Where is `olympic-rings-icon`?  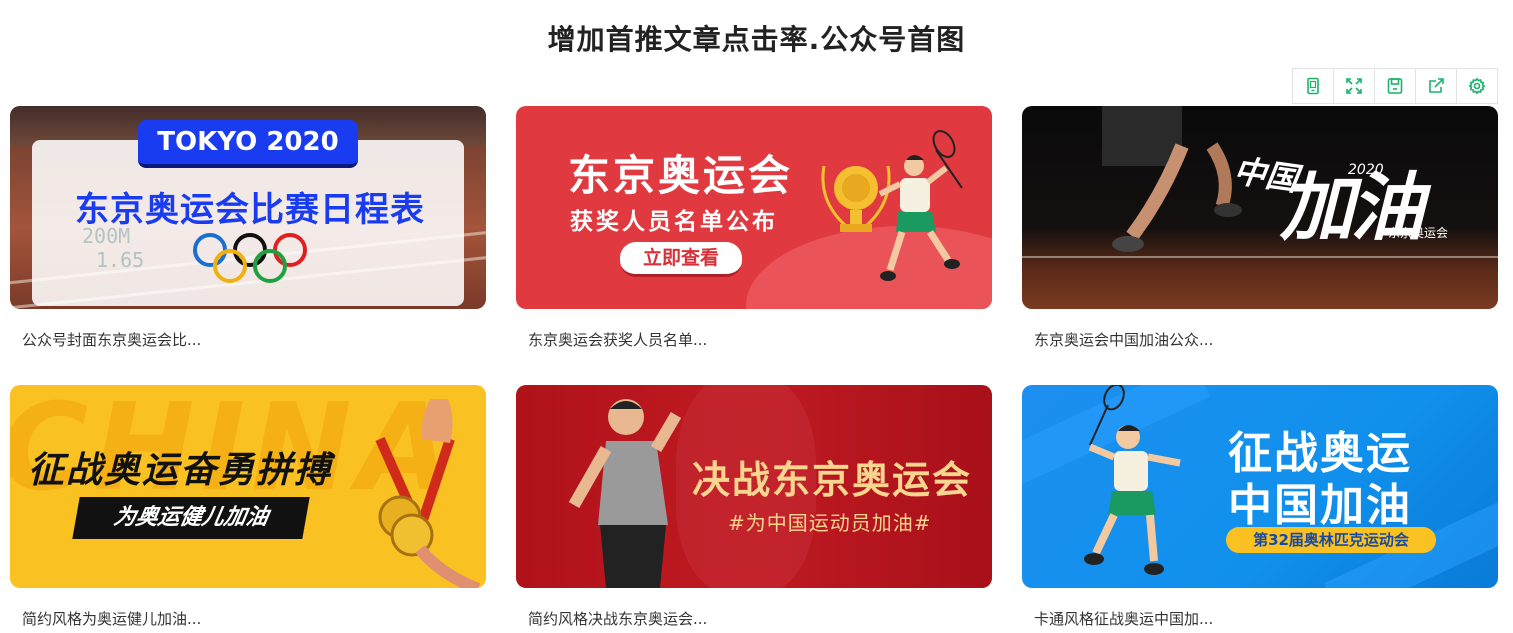
olympic-rings-icon is located at coordinates (250, 258).